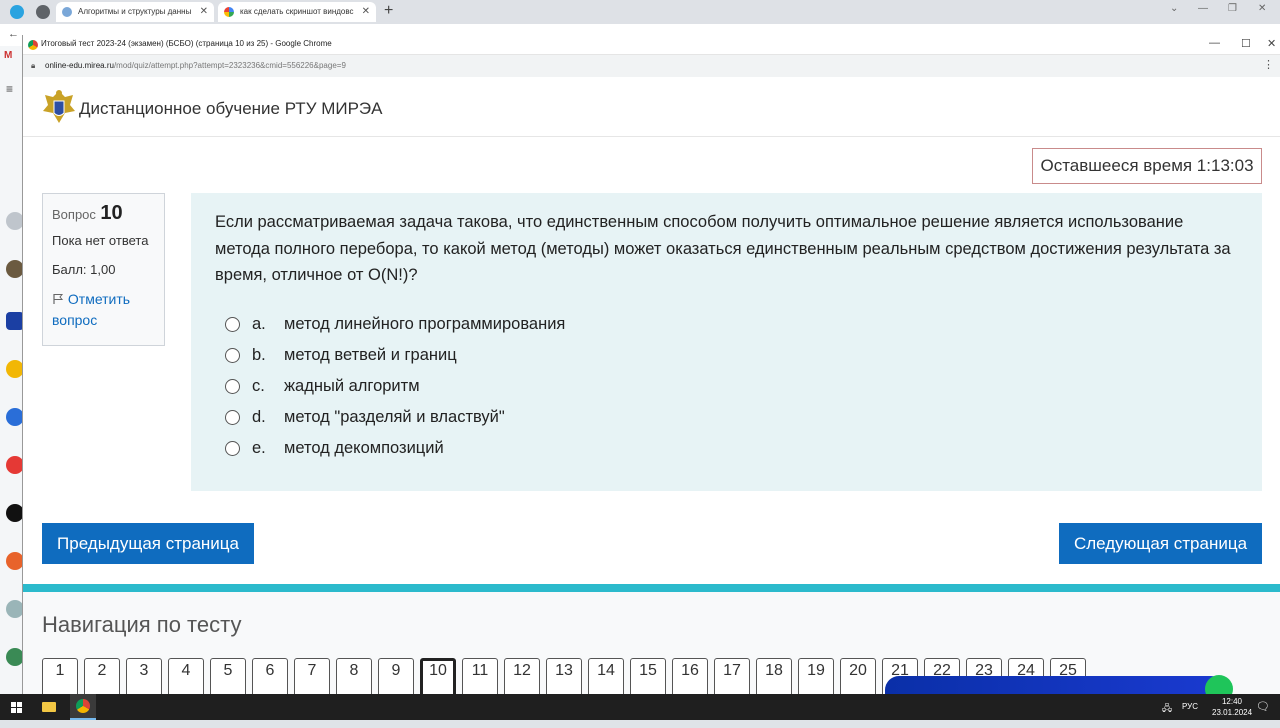  I want to click on input-language: РУС, so click(1190, 715).